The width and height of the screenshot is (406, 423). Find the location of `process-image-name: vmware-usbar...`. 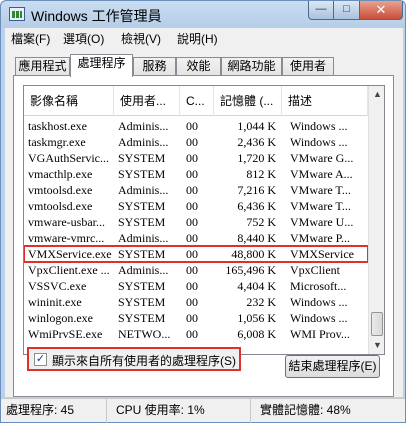

process-image-name: vmware-usbar... is located at coordinates (66, 222).